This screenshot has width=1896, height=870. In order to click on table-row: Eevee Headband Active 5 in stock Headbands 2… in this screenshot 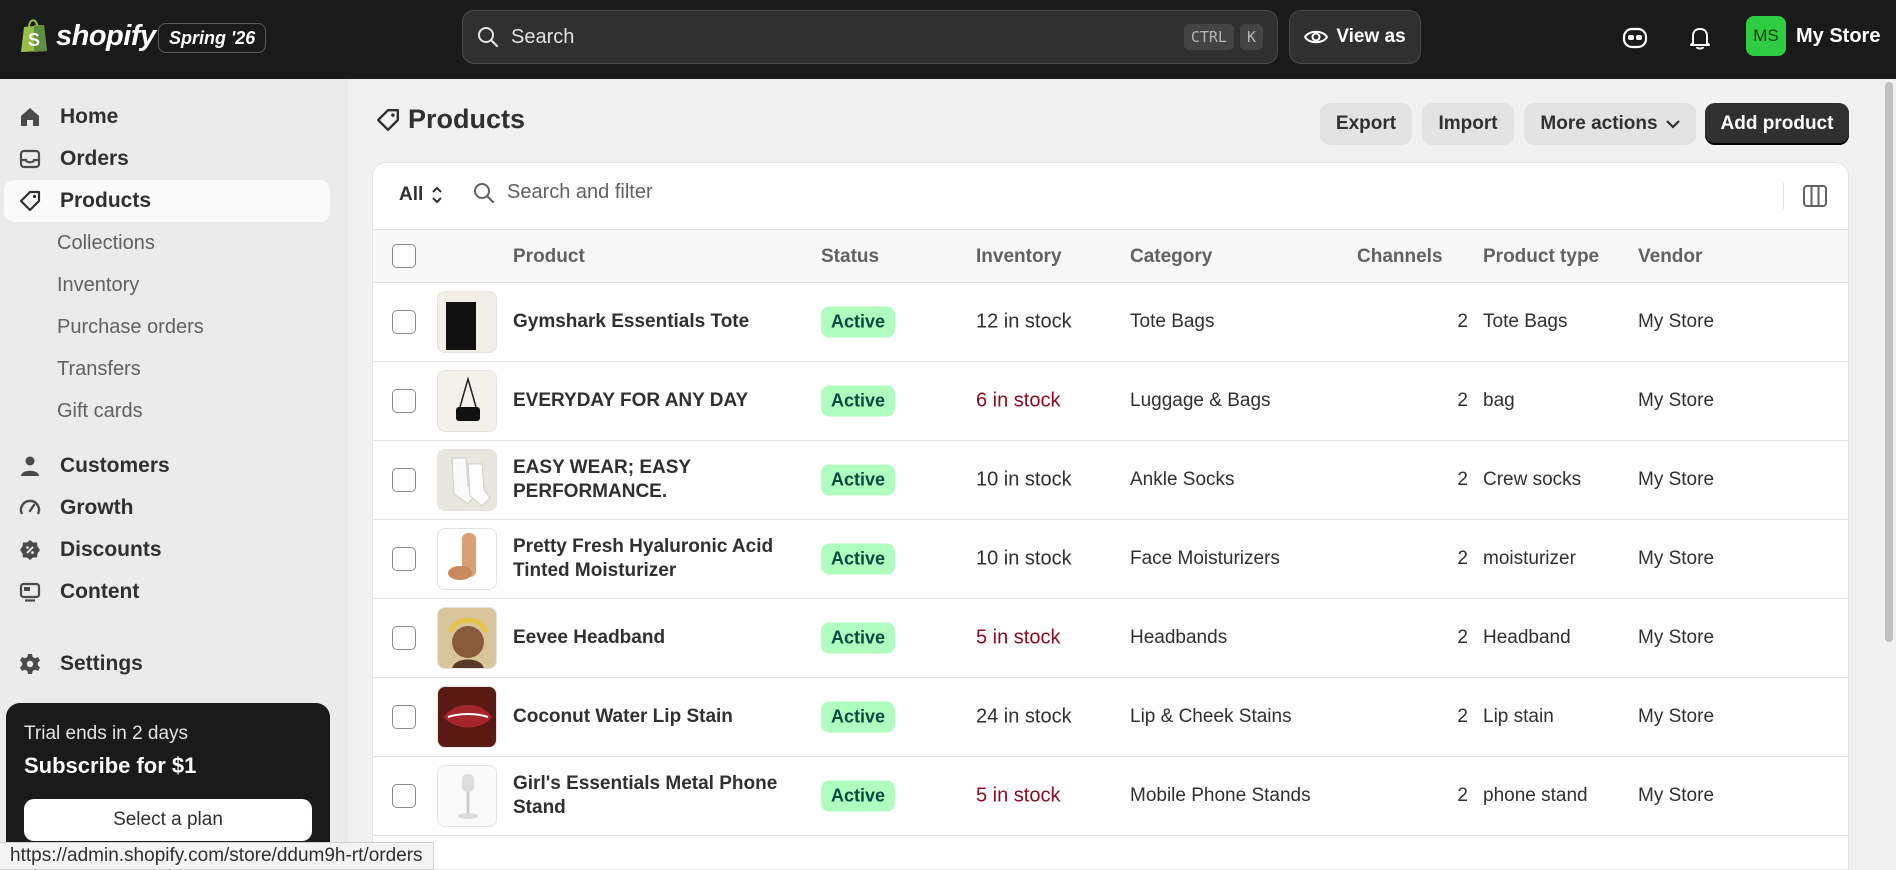, I will do `click(1110, 638)`.